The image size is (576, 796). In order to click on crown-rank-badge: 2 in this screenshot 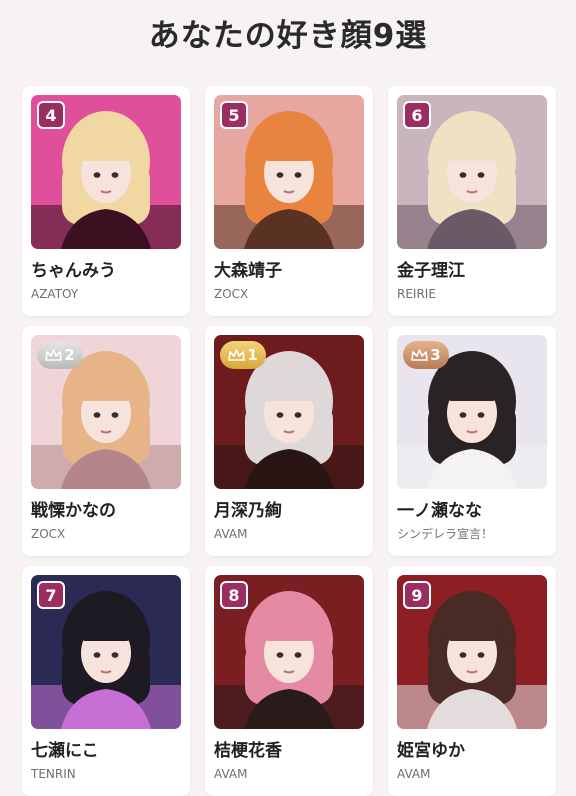, I will do `click(60, 355)`.